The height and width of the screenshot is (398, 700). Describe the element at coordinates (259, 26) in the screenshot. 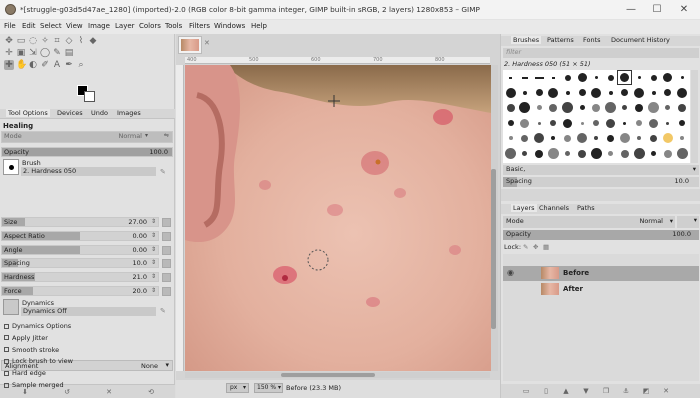

I see `menu-help: Help` at that location.